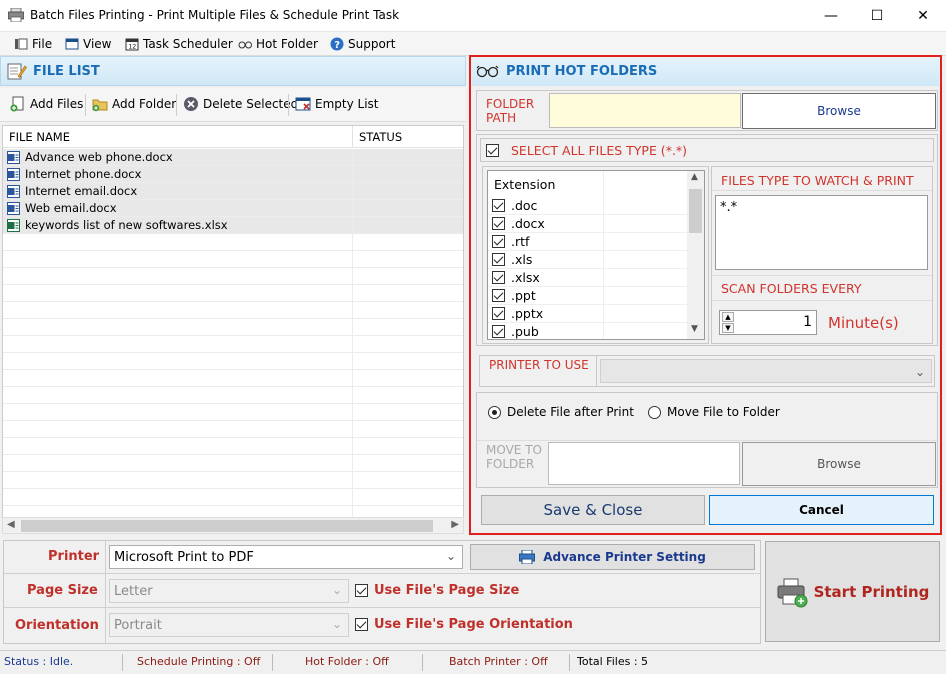  What do you see at coordinates (46, 104) in the screenshot?
I see `add-files-button: Add Files` at bounding box center [46, 104].